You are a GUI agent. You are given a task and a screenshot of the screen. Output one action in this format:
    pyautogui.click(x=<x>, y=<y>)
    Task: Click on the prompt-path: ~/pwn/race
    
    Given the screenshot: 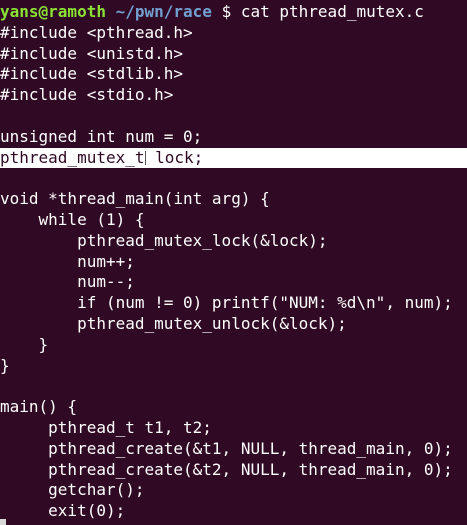 What is the action you would take?
    pyautogui.click(x=163, y=11)
    